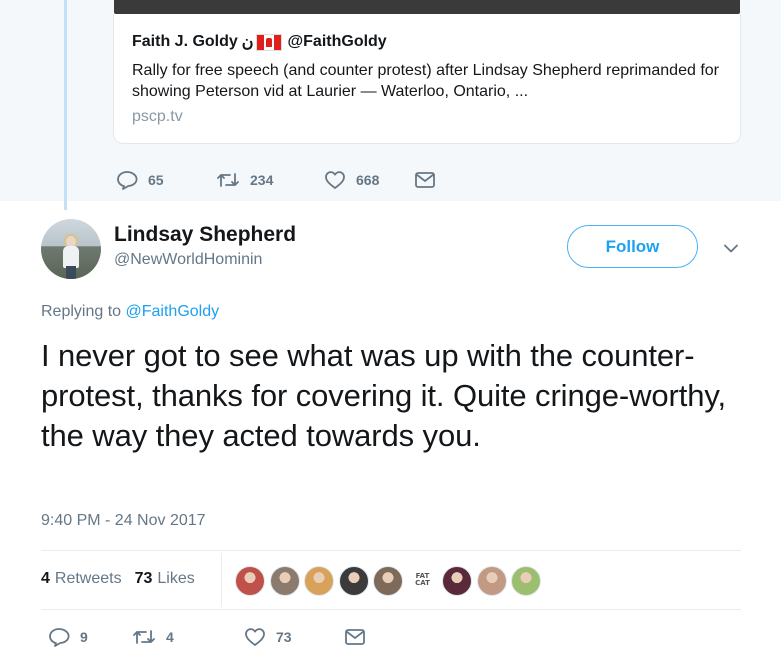  I want to click on liker-2-avatar, so click(284, 581).